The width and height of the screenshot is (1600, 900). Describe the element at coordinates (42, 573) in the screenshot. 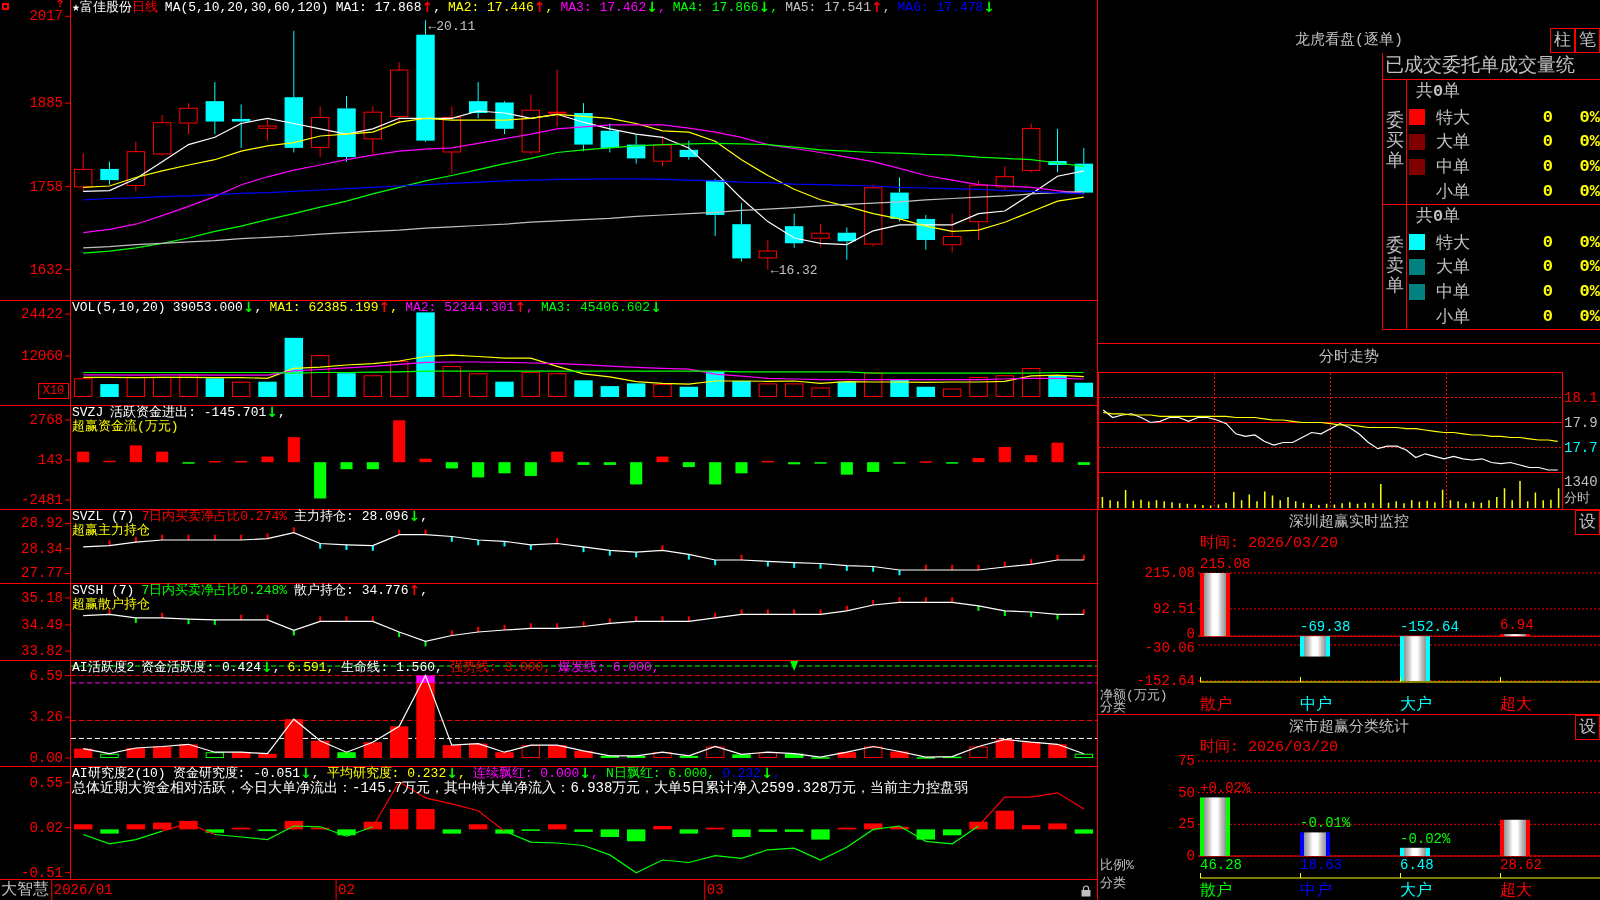

I see `axis-label: 27.77` at that location.